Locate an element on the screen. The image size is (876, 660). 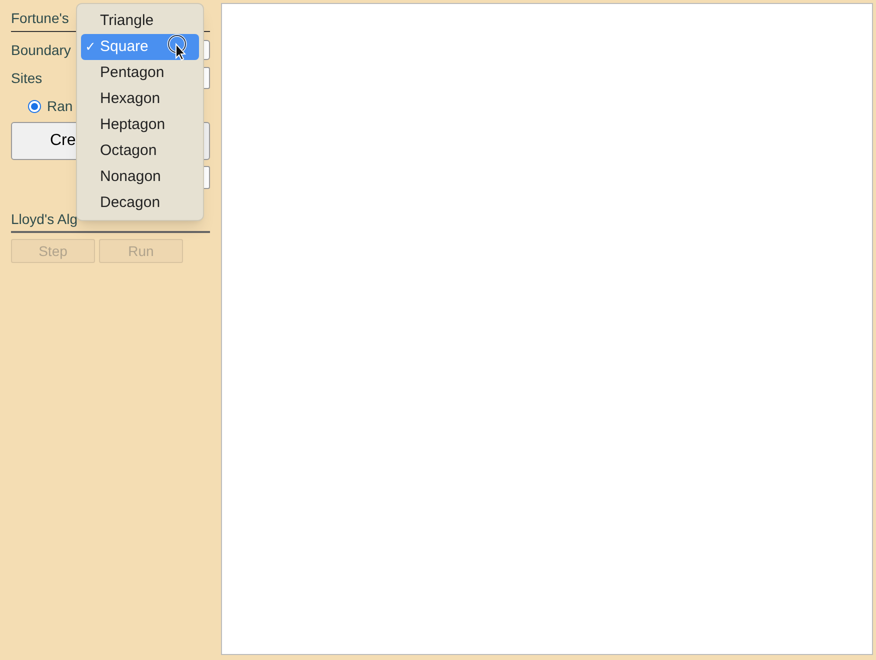
option-label: Decagon is located at coordinates (130, 202).